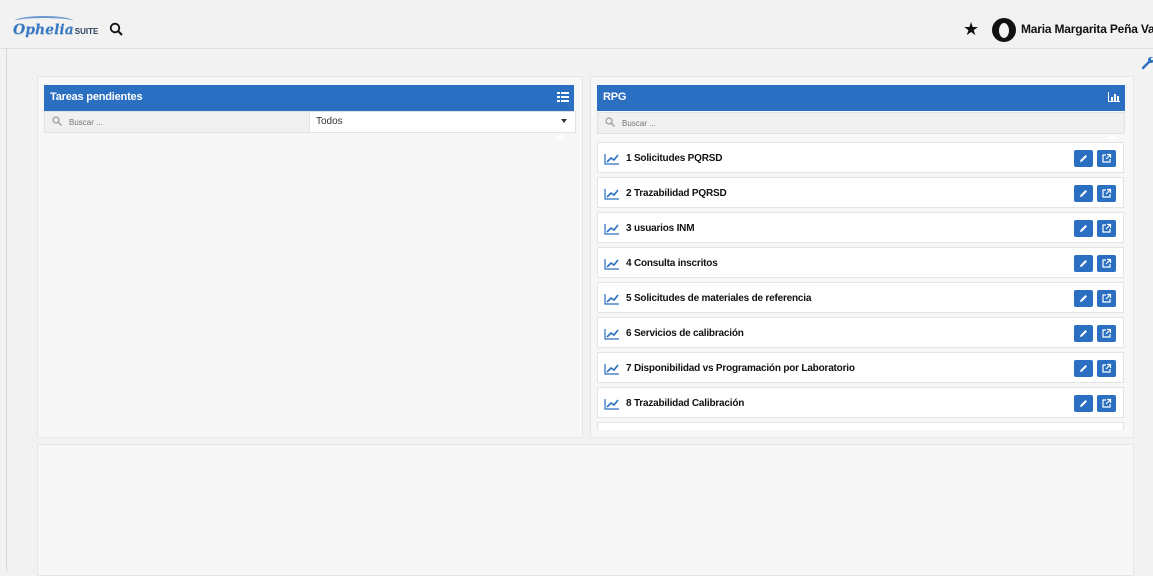 This screenshot has width=1153, height=576. What do you see at coordinates (660, 228) in the screenshot?
I see `list-item-label: 3 usuarios INM` at bounding box center [660, 228].